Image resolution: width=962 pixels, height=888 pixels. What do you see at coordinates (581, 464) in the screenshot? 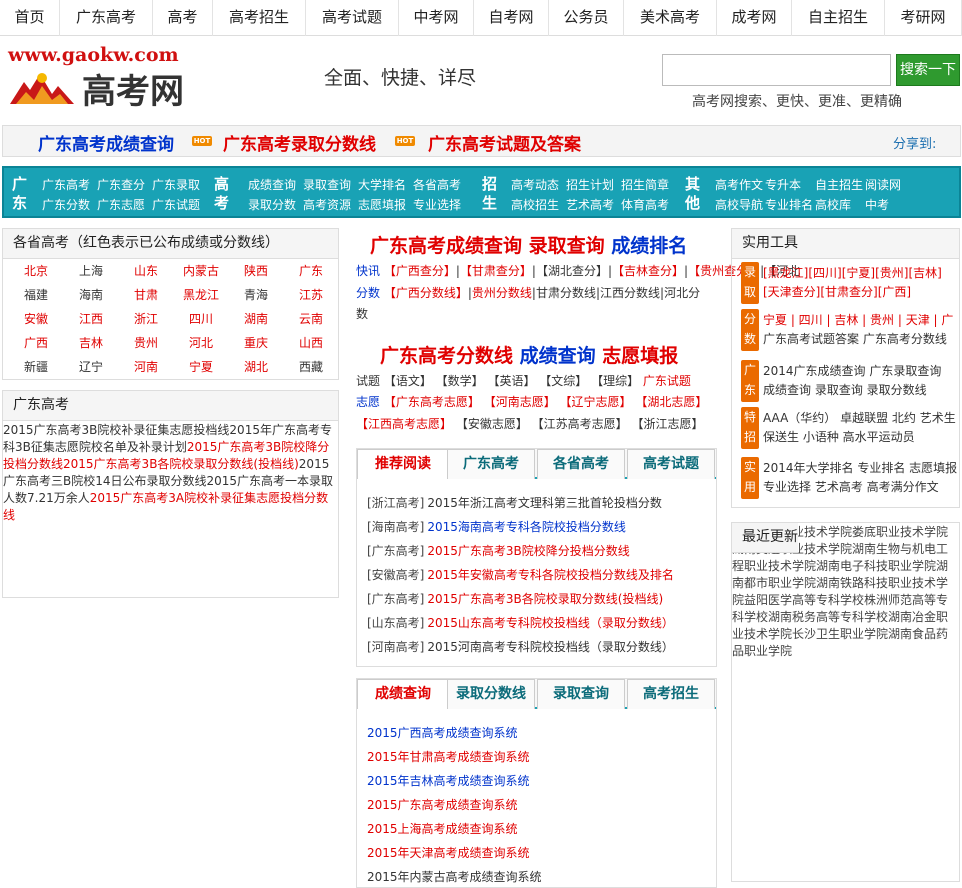
I see `tab-tab1-2: 各省高考` at bounding box center [581, 464].